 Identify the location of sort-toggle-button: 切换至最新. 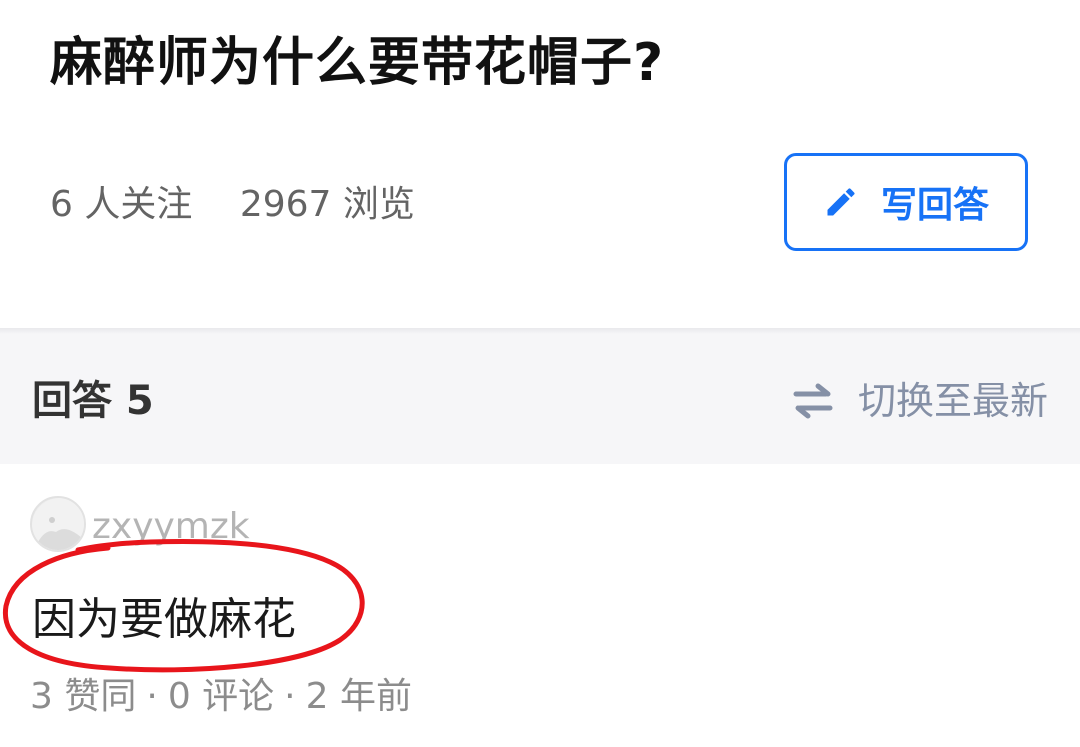
(920, 401).